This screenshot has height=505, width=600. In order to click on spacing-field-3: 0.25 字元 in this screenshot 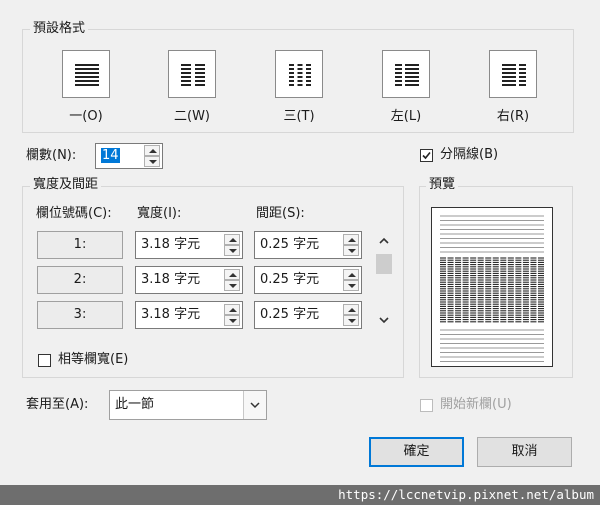, I will do `click(308, 315)`.